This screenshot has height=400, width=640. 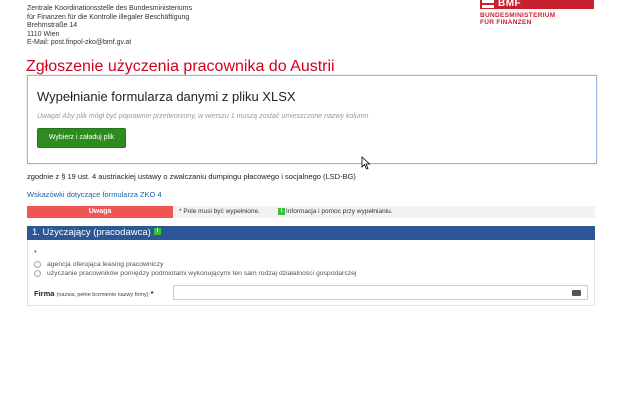 What do you see at coordinates (339, 211) in the screenshot?
I see `info-legend-text: Informacja i pomoc przy wypełnianiu.` at bounding box center [339, 211].